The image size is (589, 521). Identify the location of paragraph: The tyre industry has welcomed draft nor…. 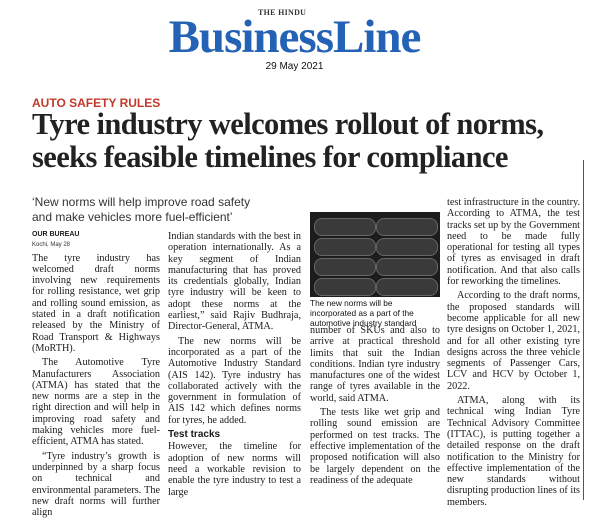
(96, 303).